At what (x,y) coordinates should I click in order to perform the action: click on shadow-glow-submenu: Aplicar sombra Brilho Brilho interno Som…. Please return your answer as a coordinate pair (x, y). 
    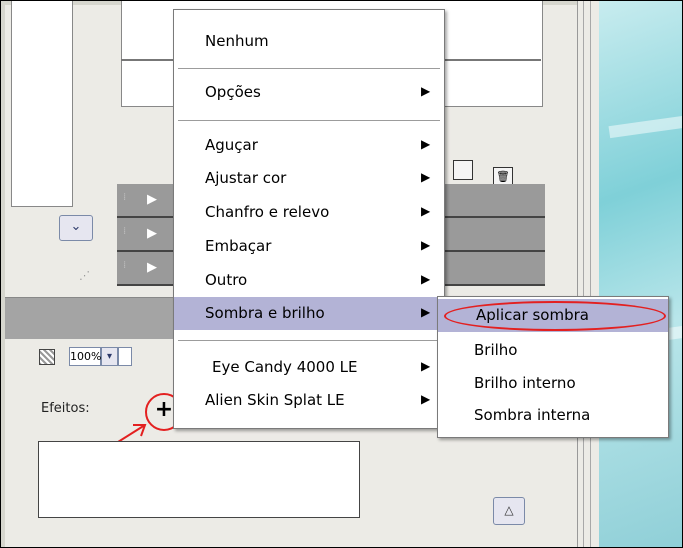
    Looking at the image, I should click on (553, 367).